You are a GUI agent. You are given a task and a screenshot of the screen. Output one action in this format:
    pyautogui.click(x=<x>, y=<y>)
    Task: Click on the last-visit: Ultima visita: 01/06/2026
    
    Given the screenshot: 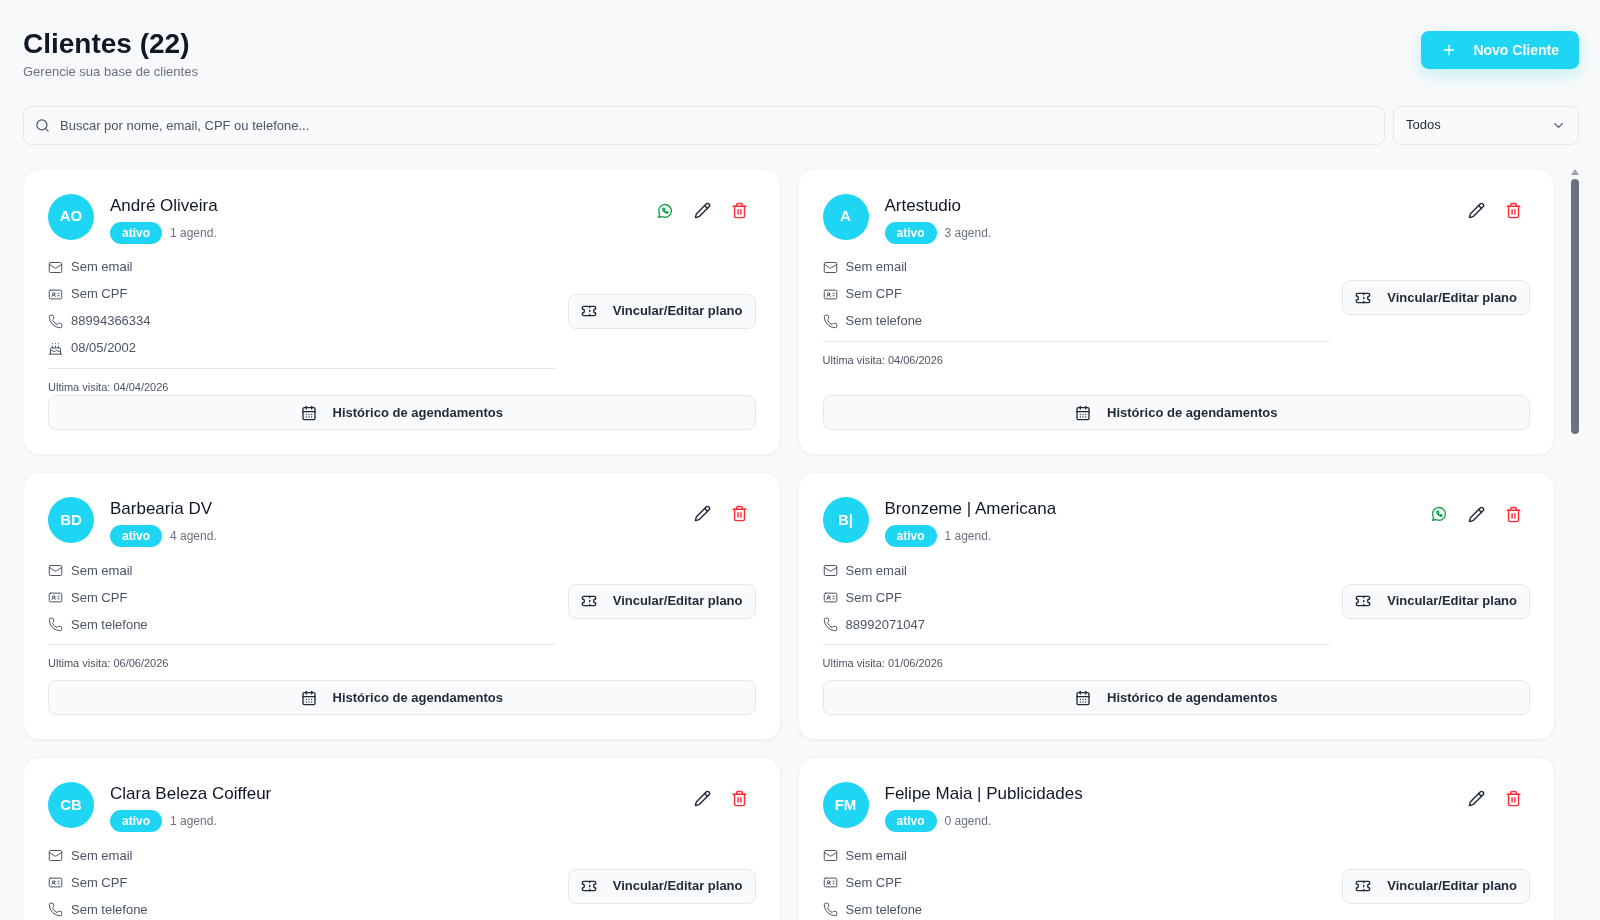 What is the action you would take?
    pyautogui.click(x=882, y=663)
    